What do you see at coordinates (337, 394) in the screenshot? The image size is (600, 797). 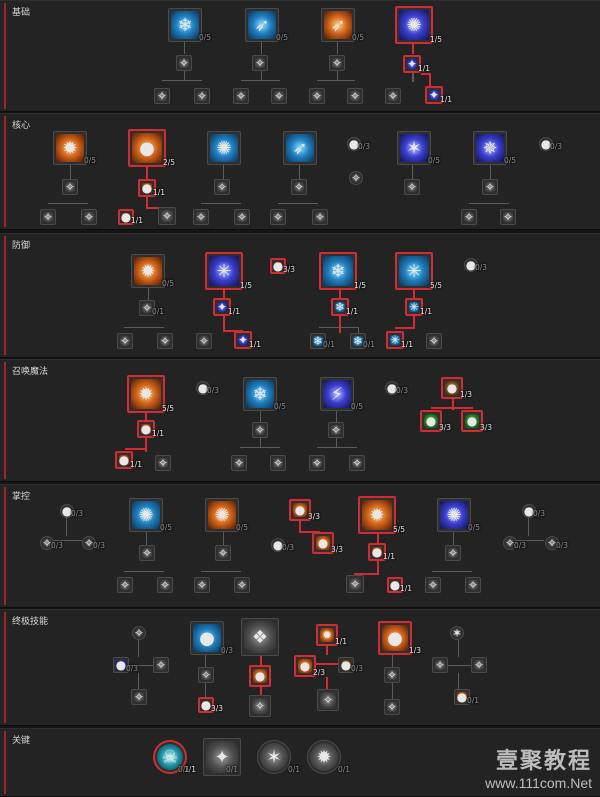 I see `skill-node: ⚡` at bounding box center [337, 394].